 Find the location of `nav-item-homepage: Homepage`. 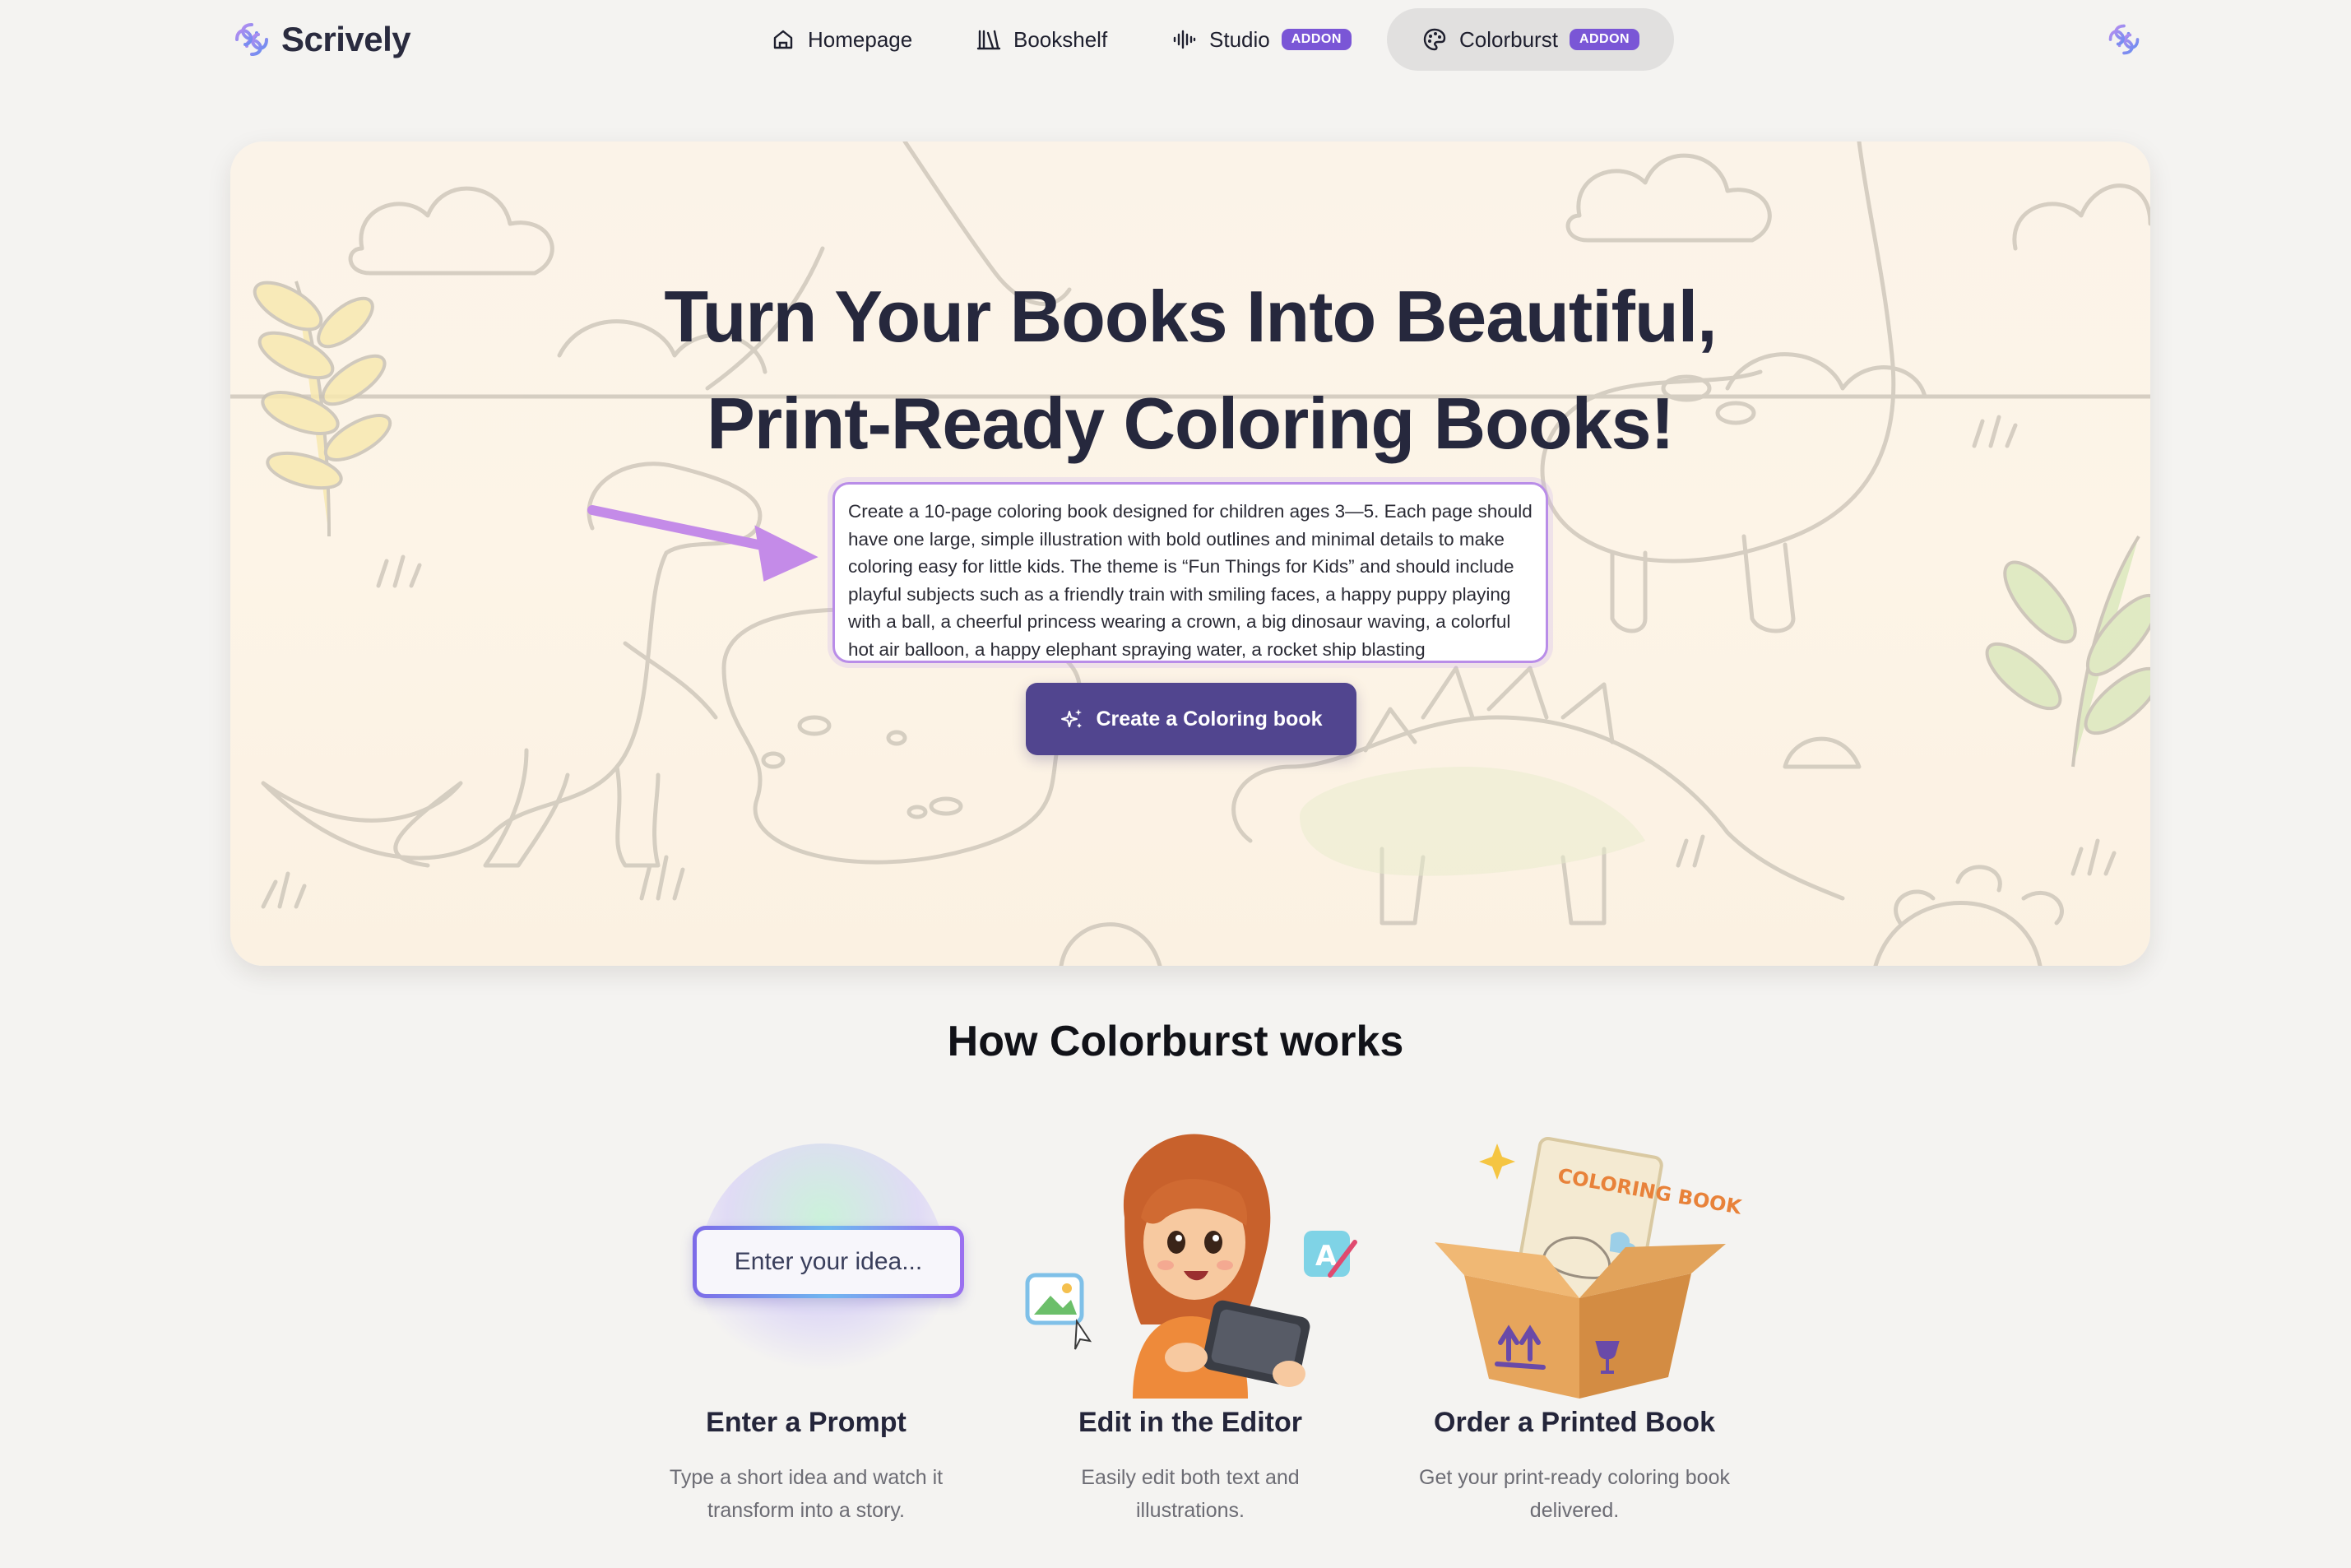

nav-item-homepage: Homepage is located at coordinates (841, 39).